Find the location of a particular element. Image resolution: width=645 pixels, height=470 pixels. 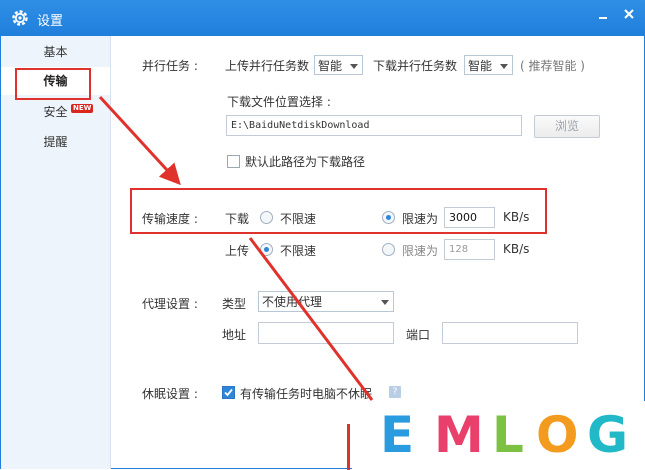

watermark-letter-e: E is located at coordinates (397, 435).